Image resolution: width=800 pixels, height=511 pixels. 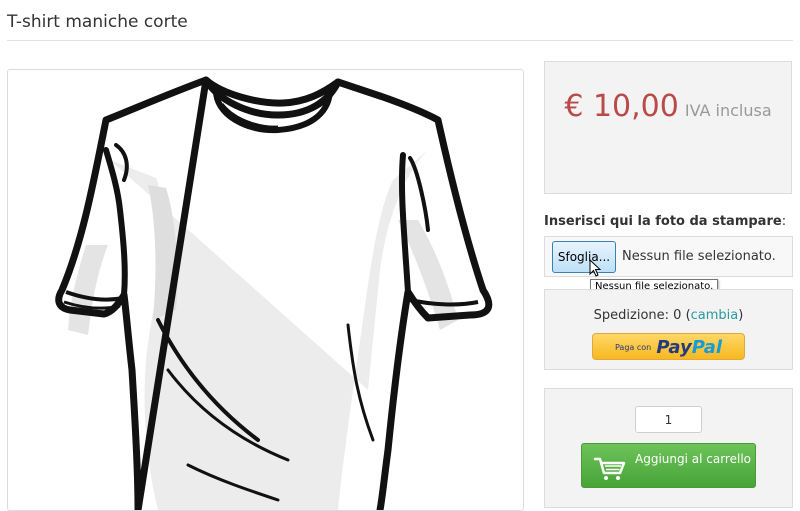 What do you see at coordinates (633, 347) in the screenshot?
I see `paypal-small-text: Paga con` at bounding box center [633, 347].